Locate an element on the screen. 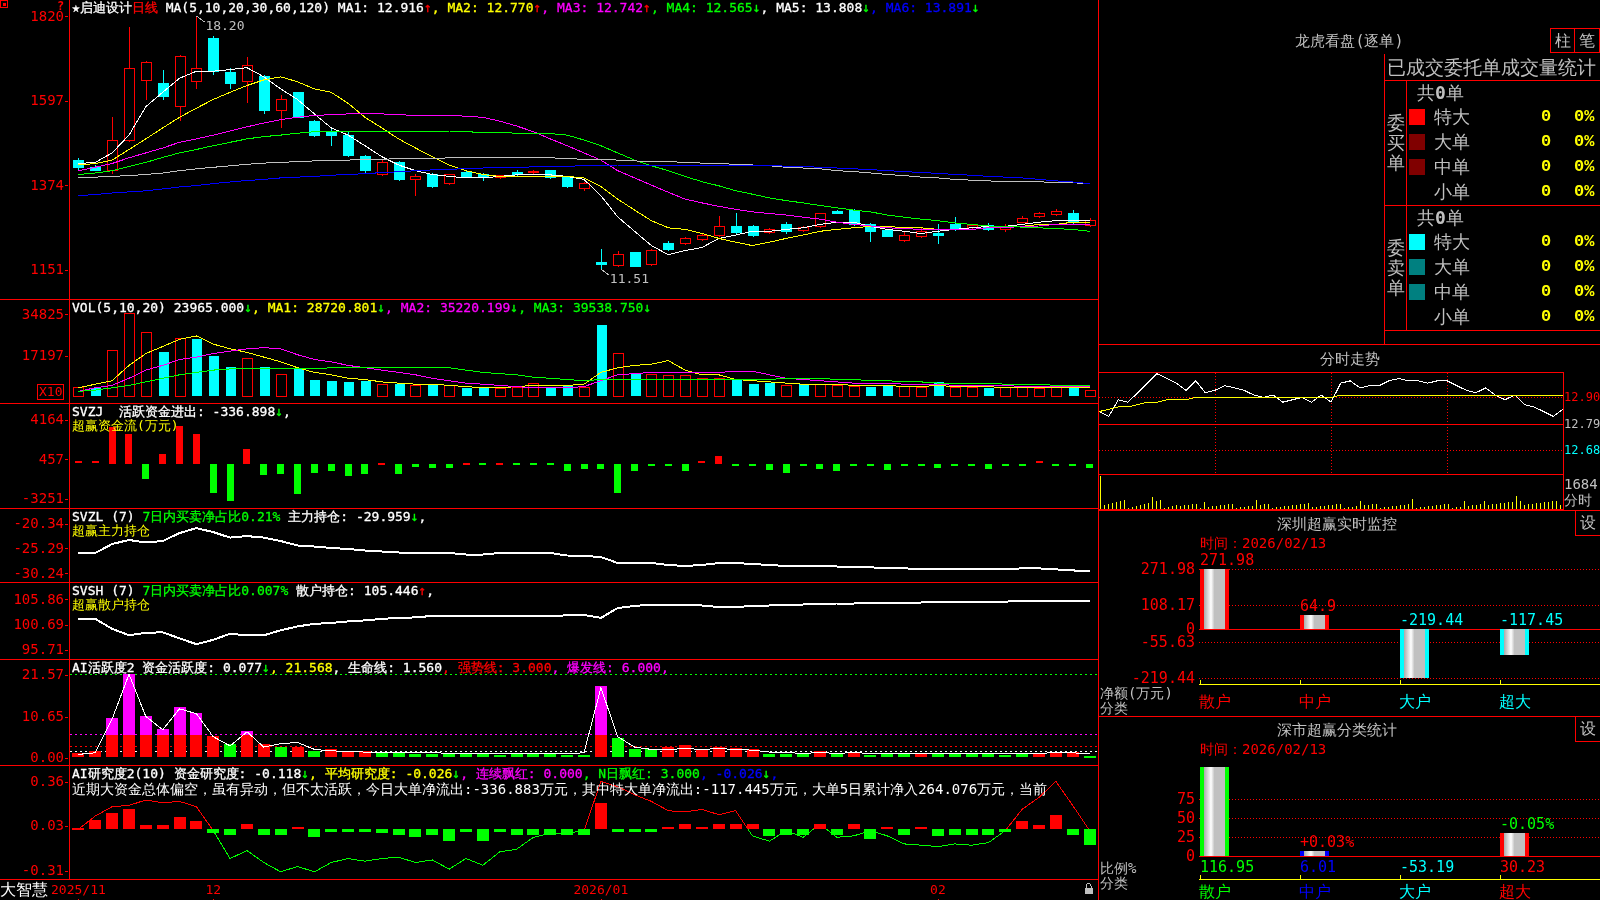 This screenshot has width=1600, height=900. axis-tick-label: -55.63 is located at coordinates (1167, 642).